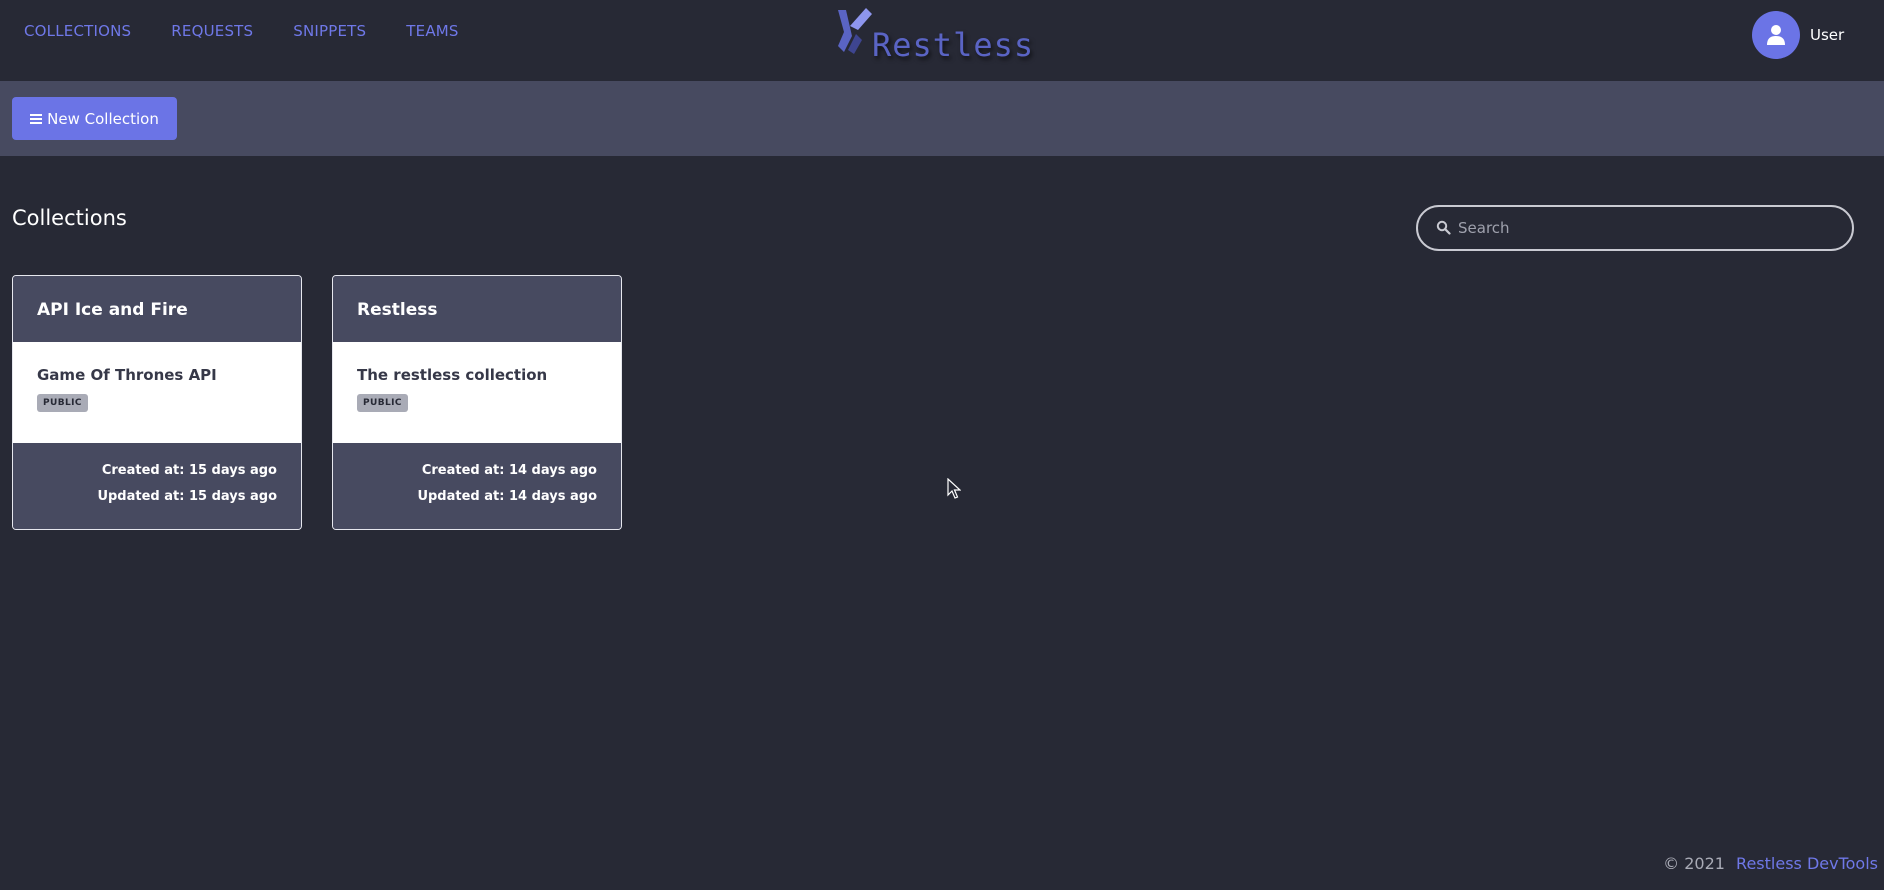  What do you see at coordinates (212, 31) in the screenshot?
I see `nav-link-requests: REQUESTS` at bounding box center [212, 31].